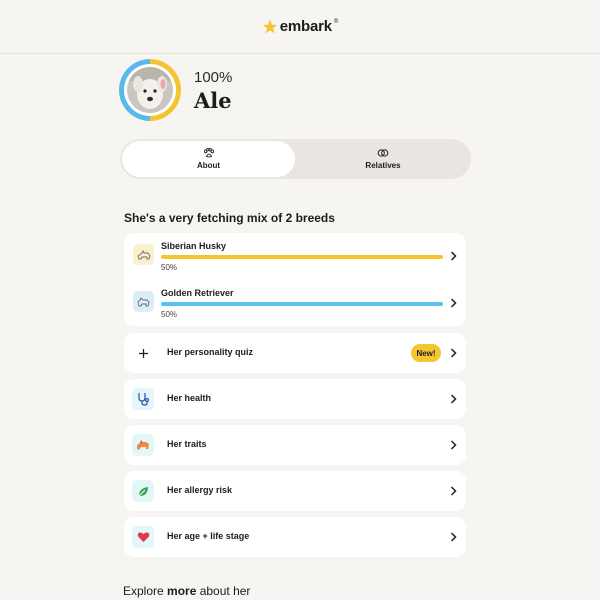 This screenshot has height=600, width=600. Describe the element at coordinates (197, 293) in the screenshot. I see `breed-name: Golden Retriever` at that location.